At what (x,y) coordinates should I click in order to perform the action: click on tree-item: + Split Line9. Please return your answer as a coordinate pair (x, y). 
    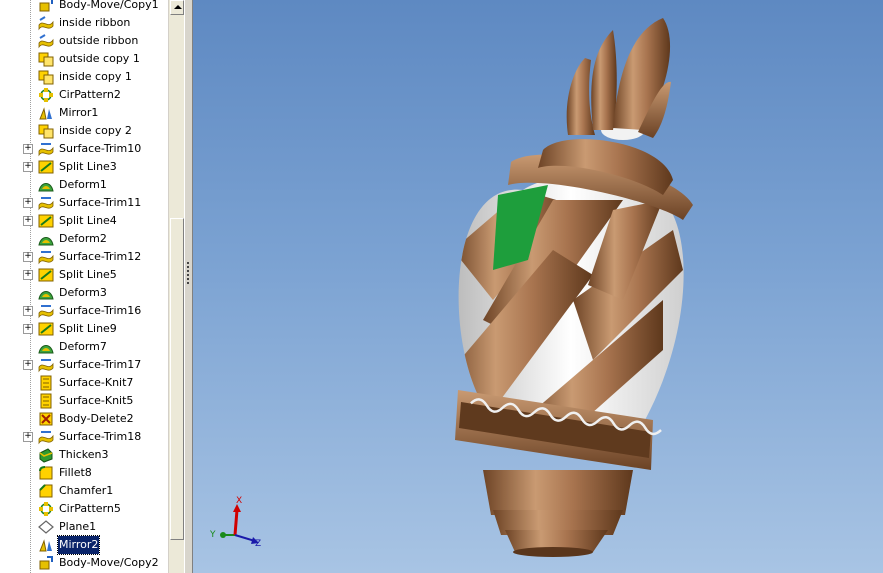
    Looking at the image, I should click on (84, 329).